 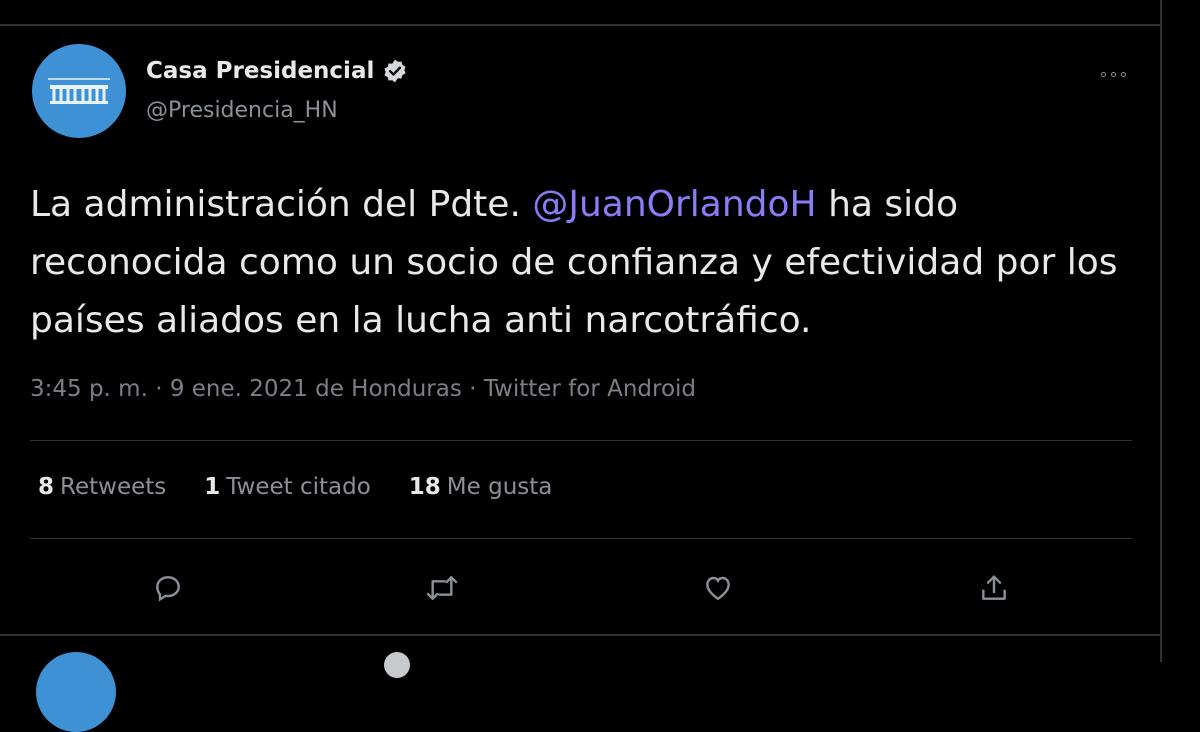 What do you see at coordinates (281, 204) in the screenshot?
I see `tweet-text-before: La administración del Pdte.` at bounding box center [281, 204].